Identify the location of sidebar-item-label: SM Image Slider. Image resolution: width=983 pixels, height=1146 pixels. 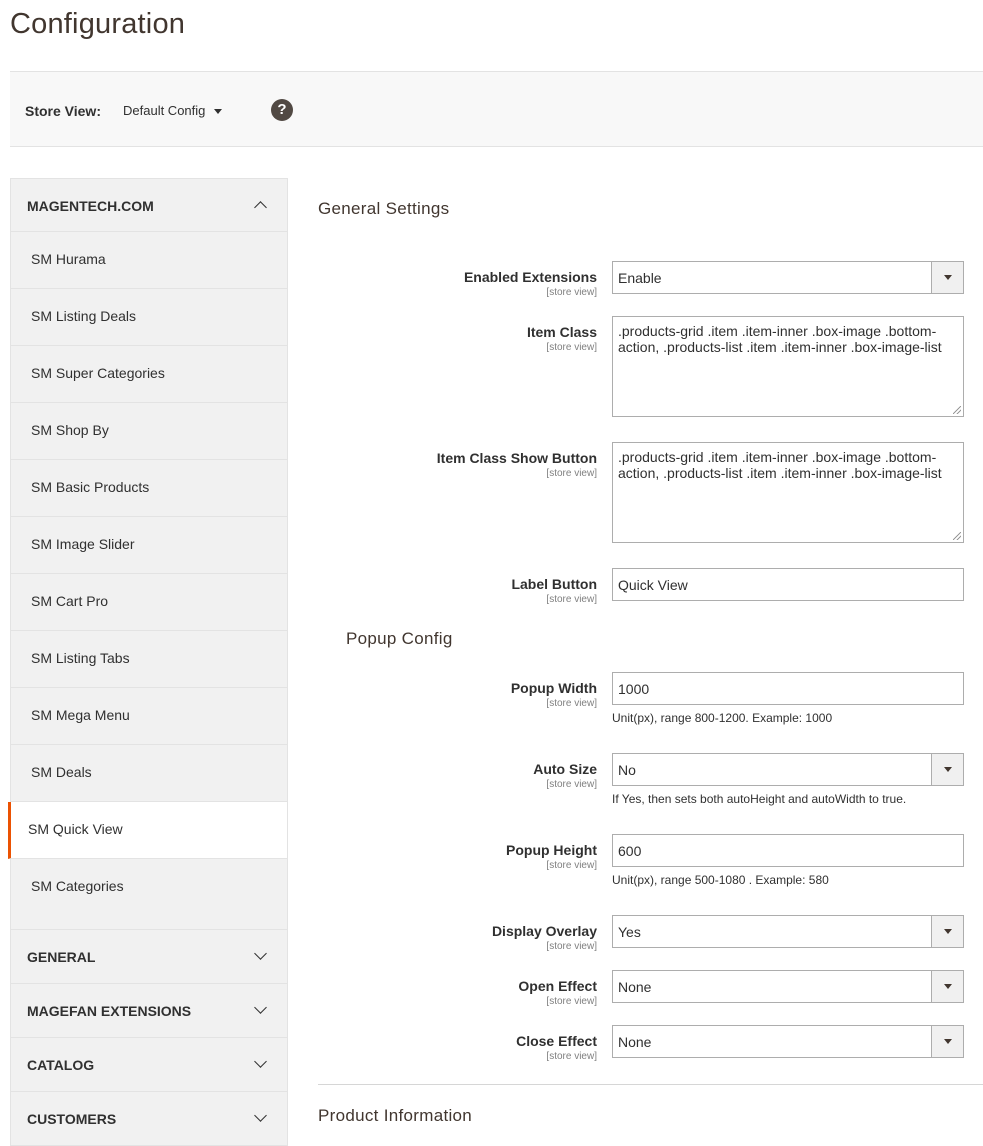
(83, 544).